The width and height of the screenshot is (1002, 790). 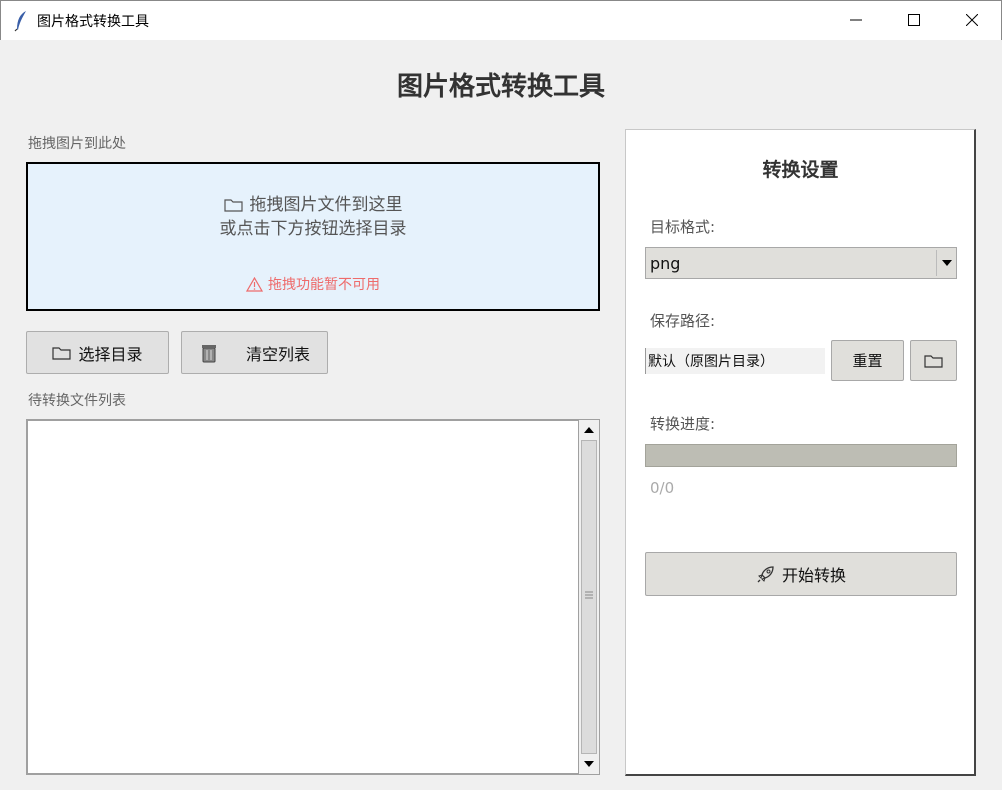 I want to click on grip-icon, so click(x=589, y=595).